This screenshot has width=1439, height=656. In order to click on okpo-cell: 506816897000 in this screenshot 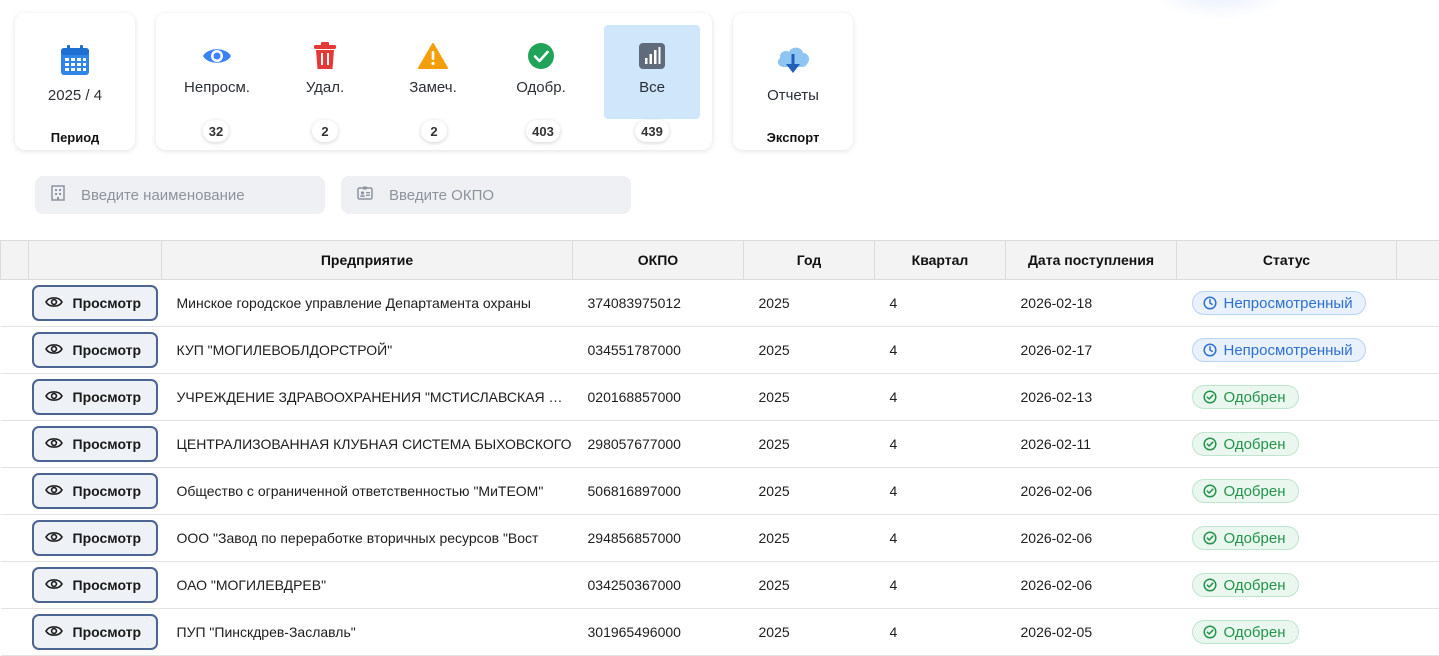, I will do `click(658, 491)`.